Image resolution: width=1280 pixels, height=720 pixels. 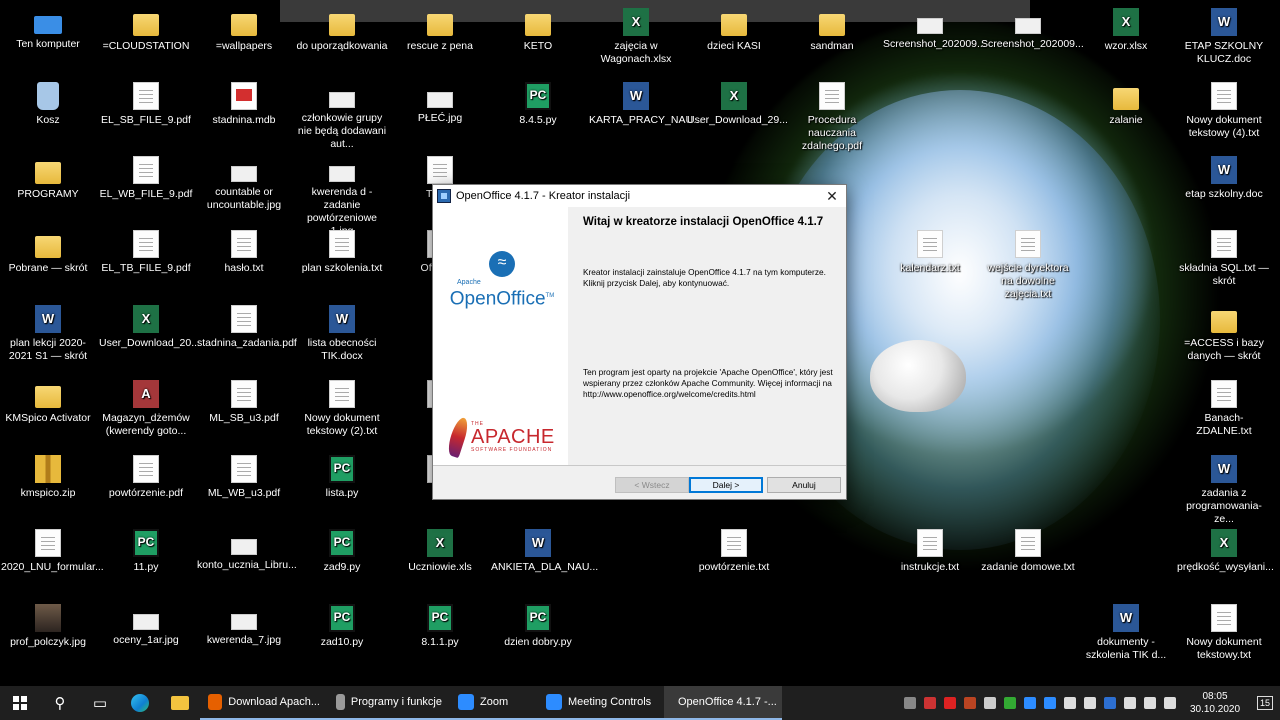 I want to click on desktop-icon: PC zad10.py, so click(x=342, y=626).